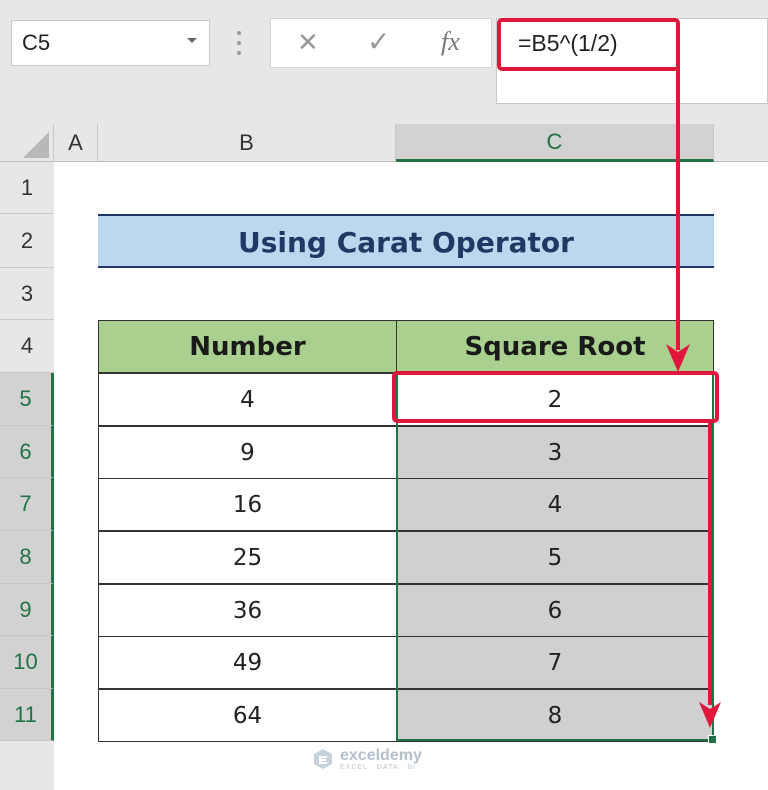  I want to click on watermark-tagline: EXCEL · DATA · BI, so click(378, 767).